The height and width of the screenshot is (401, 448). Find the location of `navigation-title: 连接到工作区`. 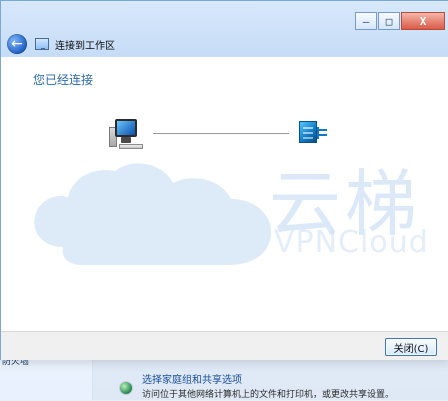

navigation-title: 连接到工作区 is located at coordinates (75, 44).